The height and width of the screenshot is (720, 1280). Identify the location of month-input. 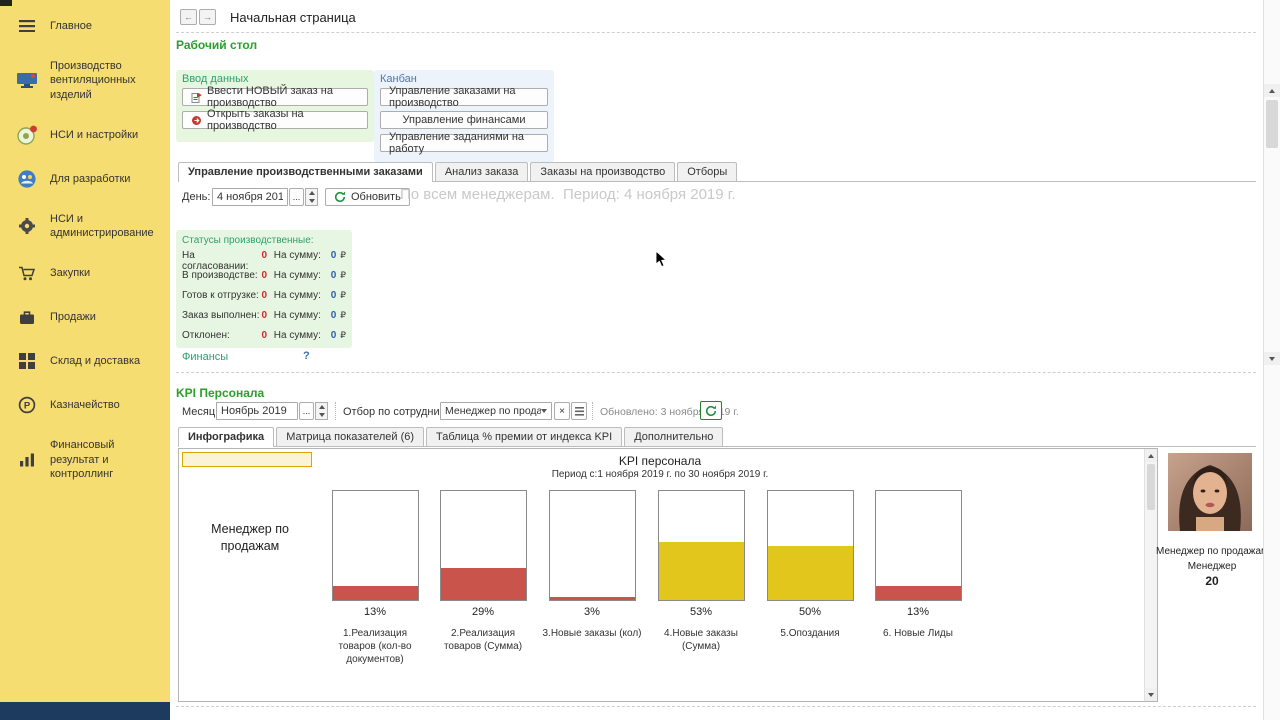
(257, 411).